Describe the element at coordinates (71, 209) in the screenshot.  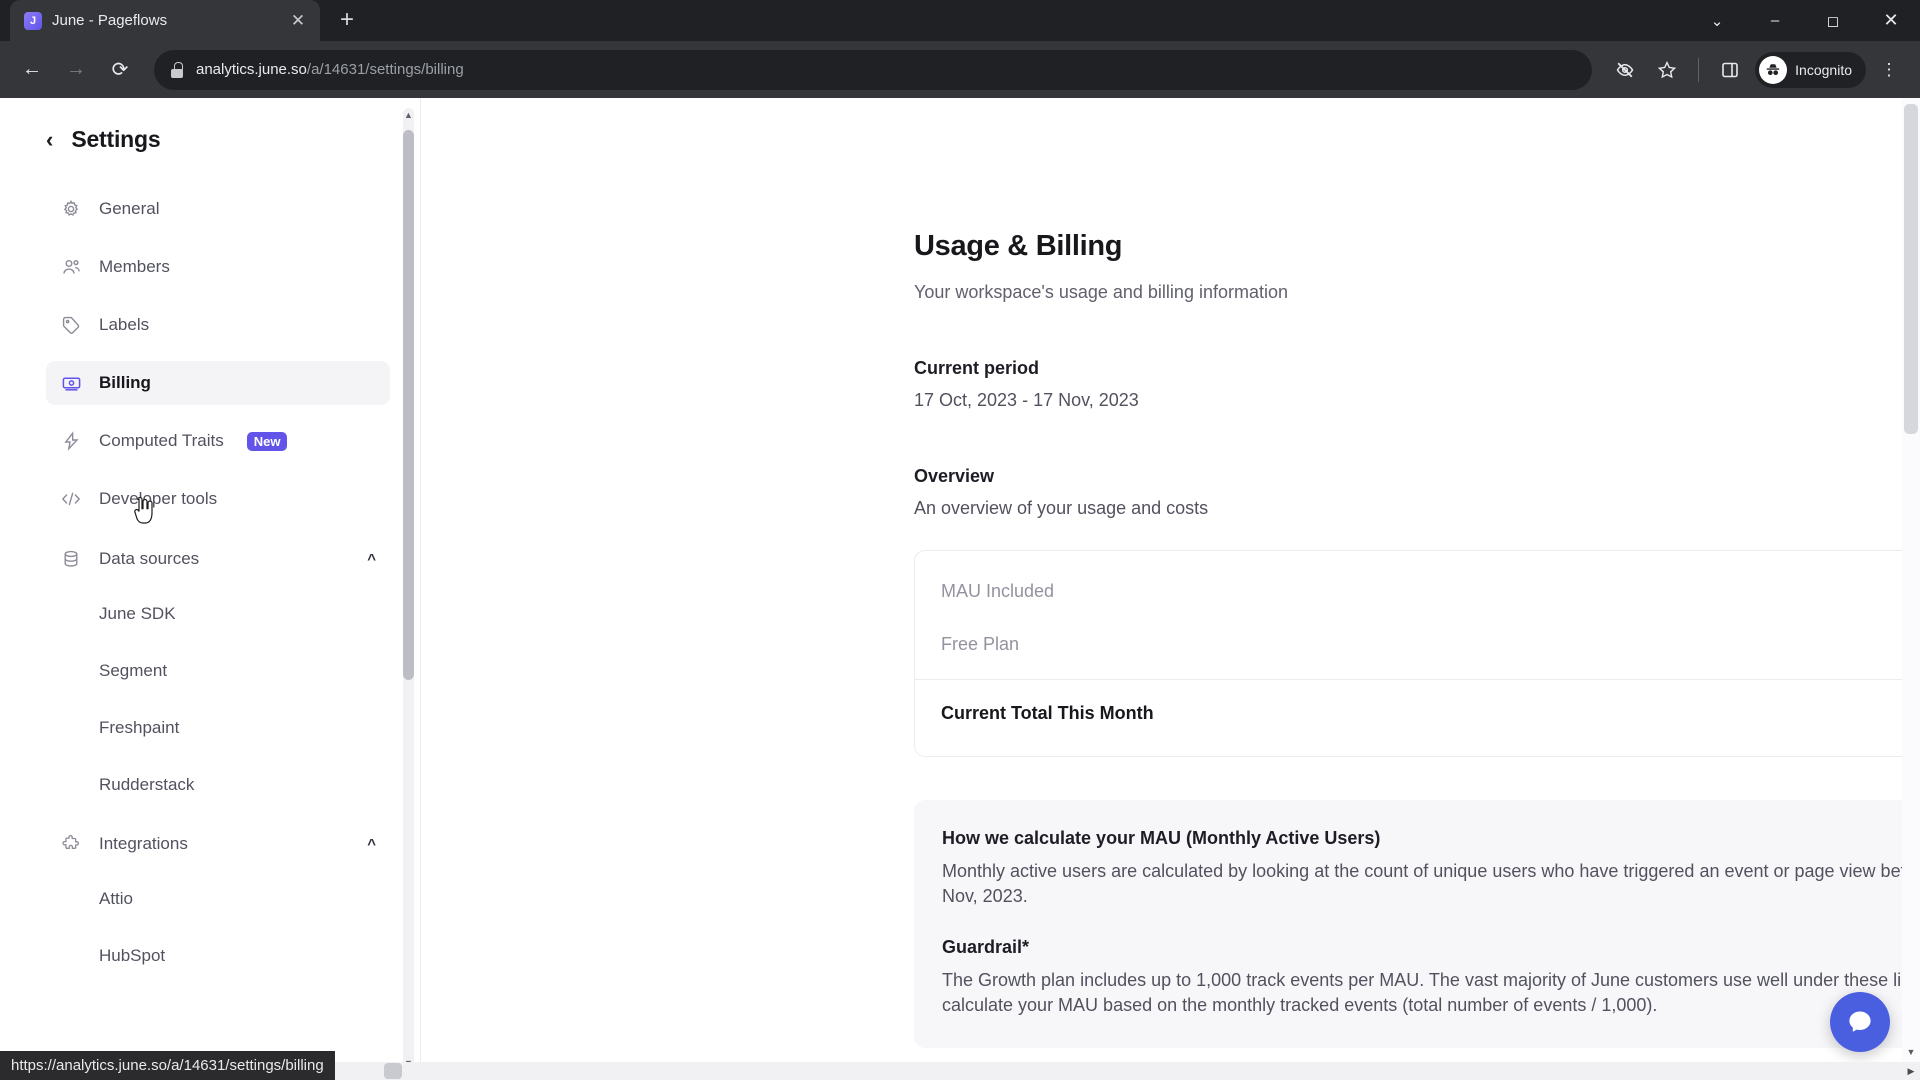
I see `gear-icon` at that location.